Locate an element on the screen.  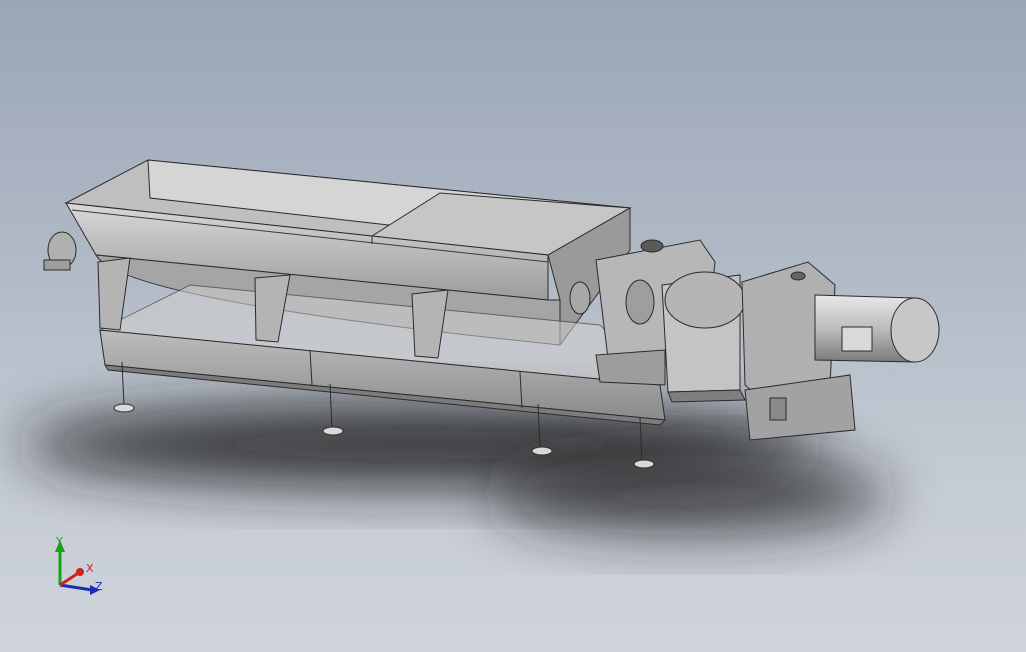
terminal-box is located at coordinates (857, 339).